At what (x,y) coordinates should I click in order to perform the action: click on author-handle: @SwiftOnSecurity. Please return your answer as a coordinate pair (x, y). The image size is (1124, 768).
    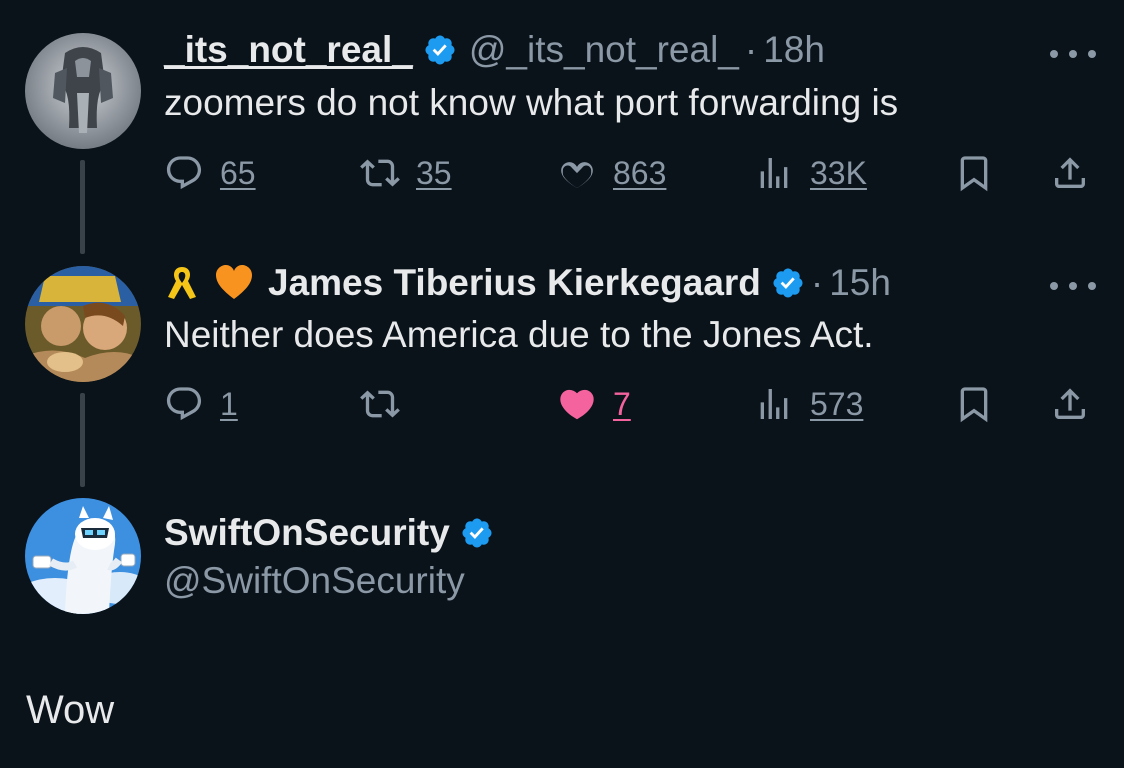
    Looking at the image, I should click on (314, 581).